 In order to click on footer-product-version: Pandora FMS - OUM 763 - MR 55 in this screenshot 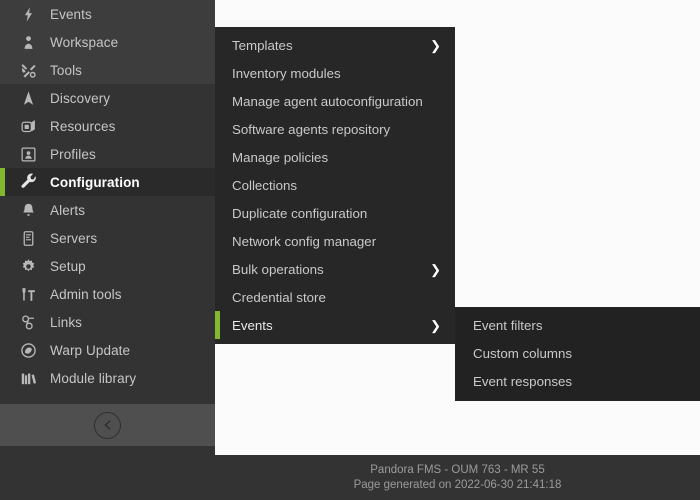, I will do `click(457, 470)`.